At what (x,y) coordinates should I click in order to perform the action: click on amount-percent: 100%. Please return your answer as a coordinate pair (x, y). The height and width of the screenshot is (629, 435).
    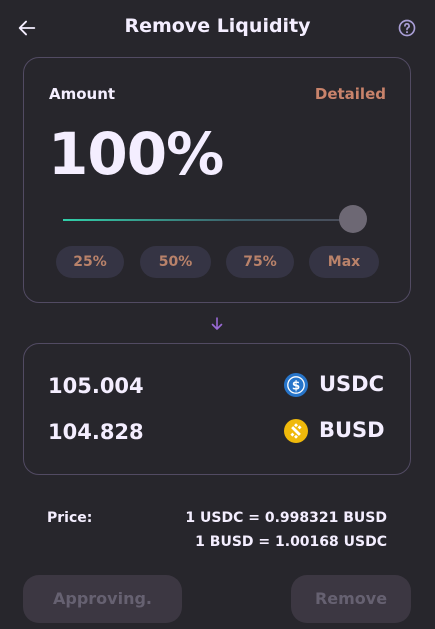
    Looking at the image, I should click on (136, 154).